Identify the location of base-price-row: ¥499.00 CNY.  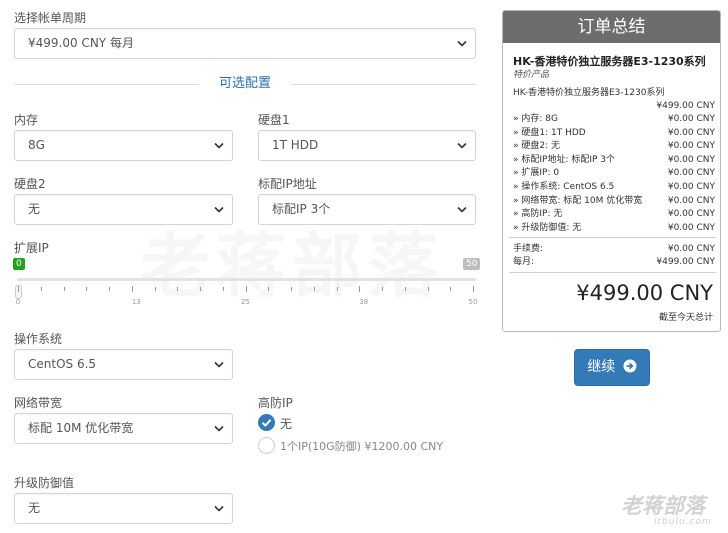
(614, 106).